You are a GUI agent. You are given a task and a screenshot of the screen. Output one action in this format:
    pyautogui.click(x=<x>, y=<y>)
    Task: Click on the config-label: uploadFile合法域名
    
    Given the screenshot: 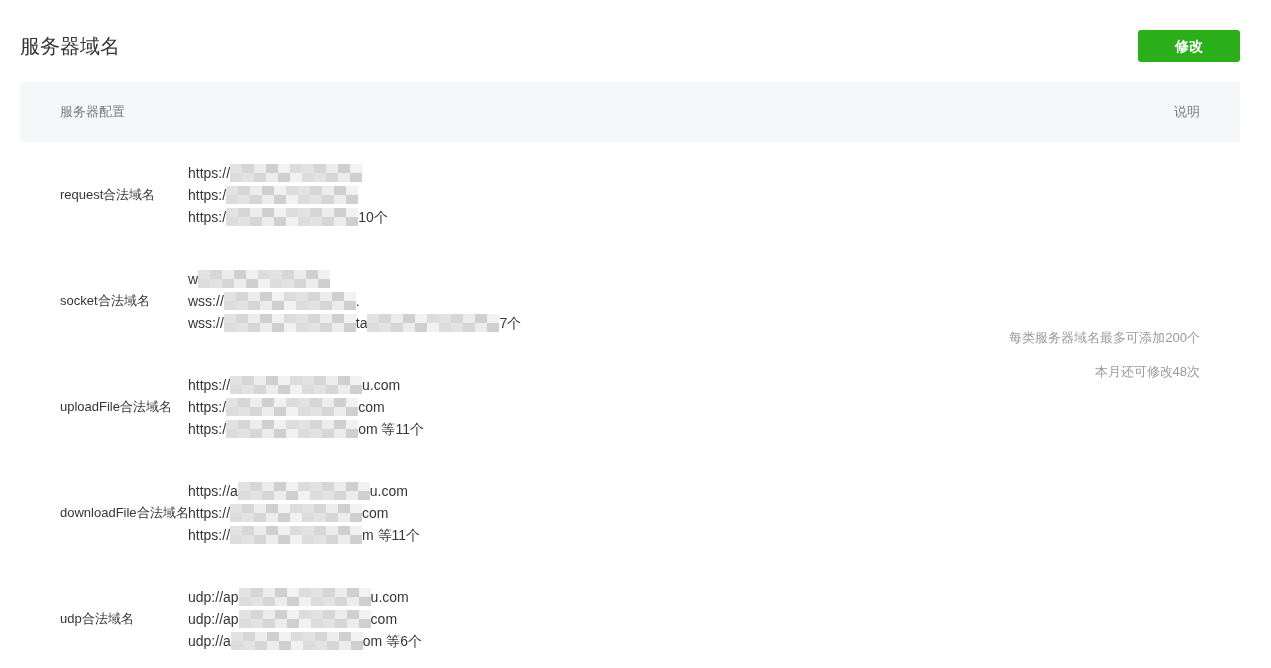 What is the action you would take?
    pyautogui.click(x=116, y=407)
    